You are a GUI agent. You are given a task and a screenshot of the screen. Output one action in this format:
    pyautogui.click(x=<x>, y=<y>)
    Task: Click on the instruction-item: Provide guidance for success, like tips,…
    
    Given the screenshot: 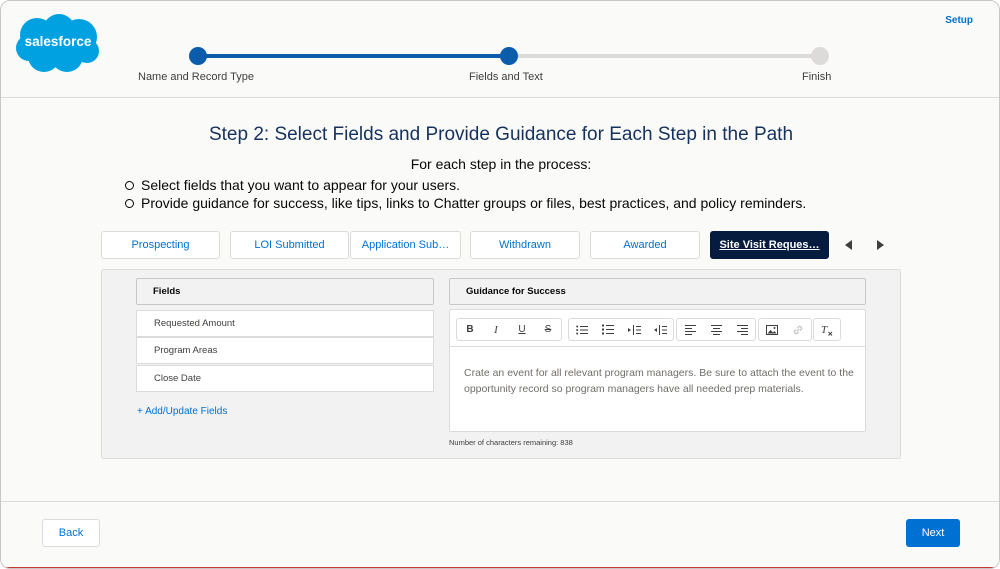 What is the action you would take?
    pyautogui.click(x=465, y=203)
    